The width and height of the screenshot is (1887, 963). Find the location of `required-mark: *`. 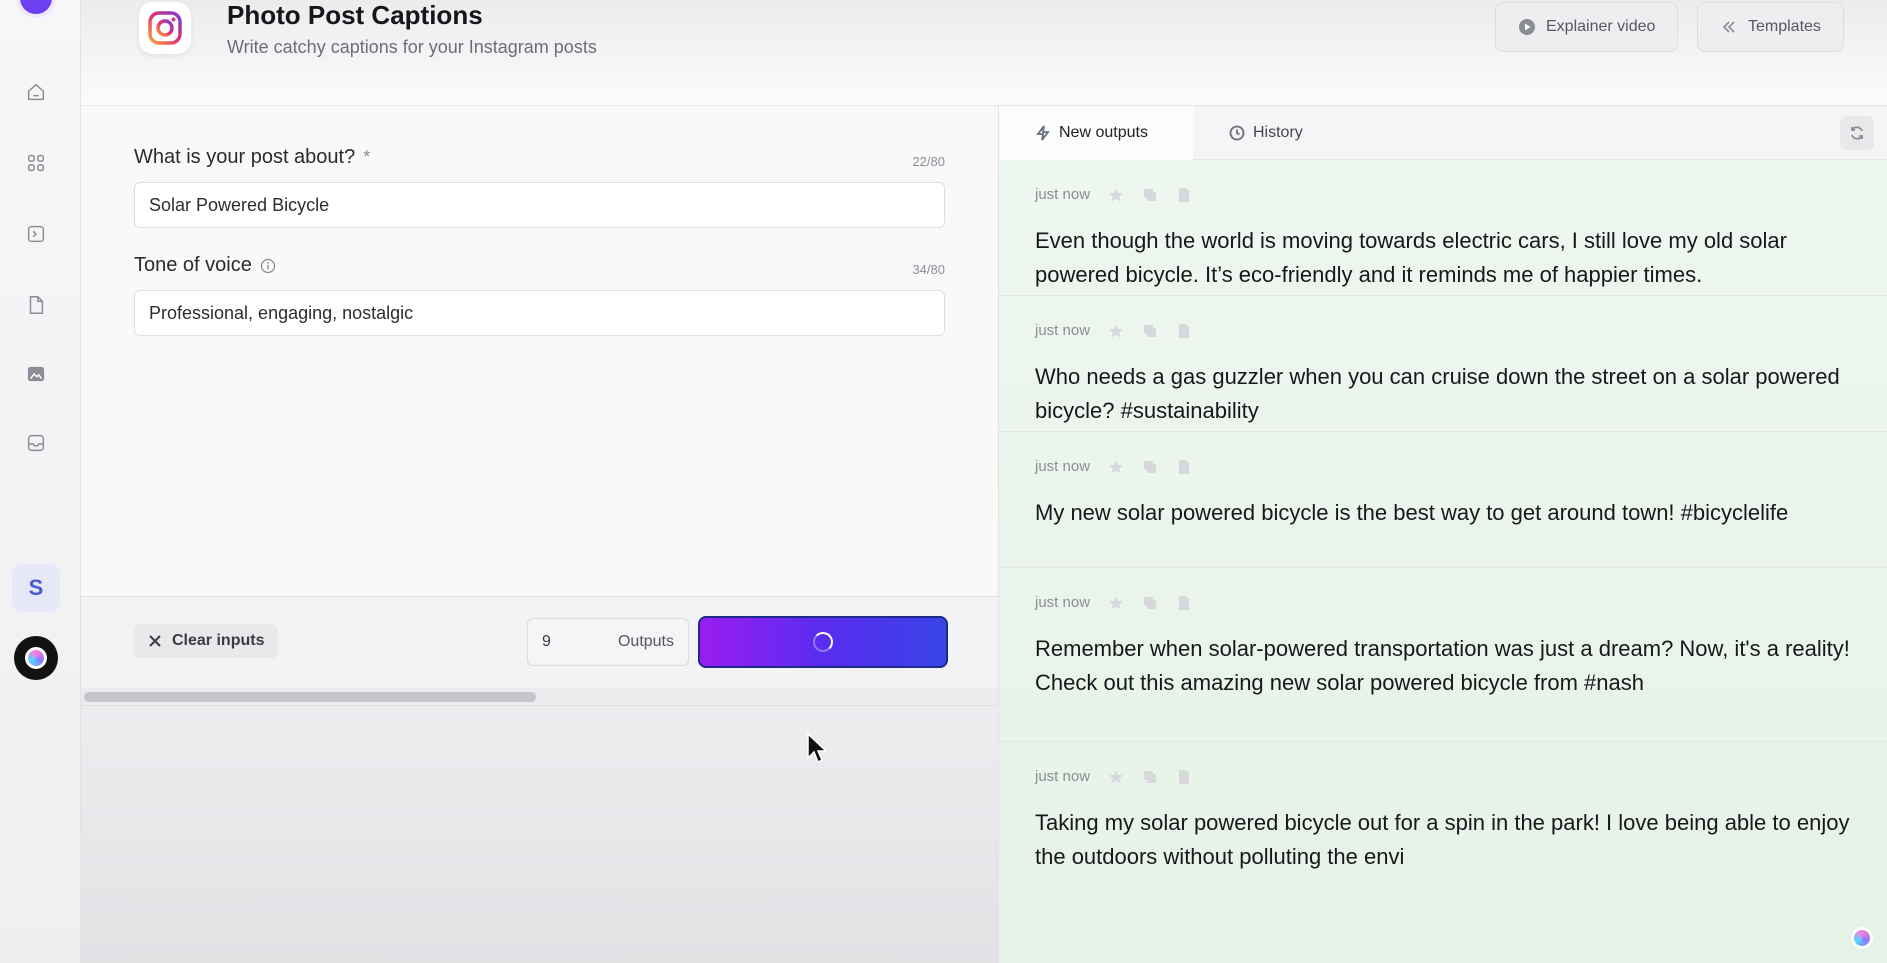

required-mark: * is located at coordinates (367, 157).